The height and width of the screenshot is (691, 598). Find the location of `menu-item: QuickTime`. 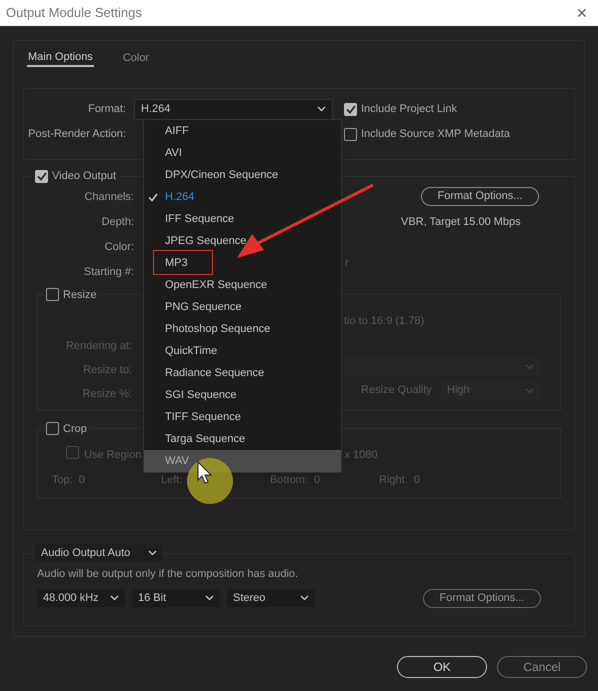

menu-item: QuickTime is located at coordinates (242, 351).